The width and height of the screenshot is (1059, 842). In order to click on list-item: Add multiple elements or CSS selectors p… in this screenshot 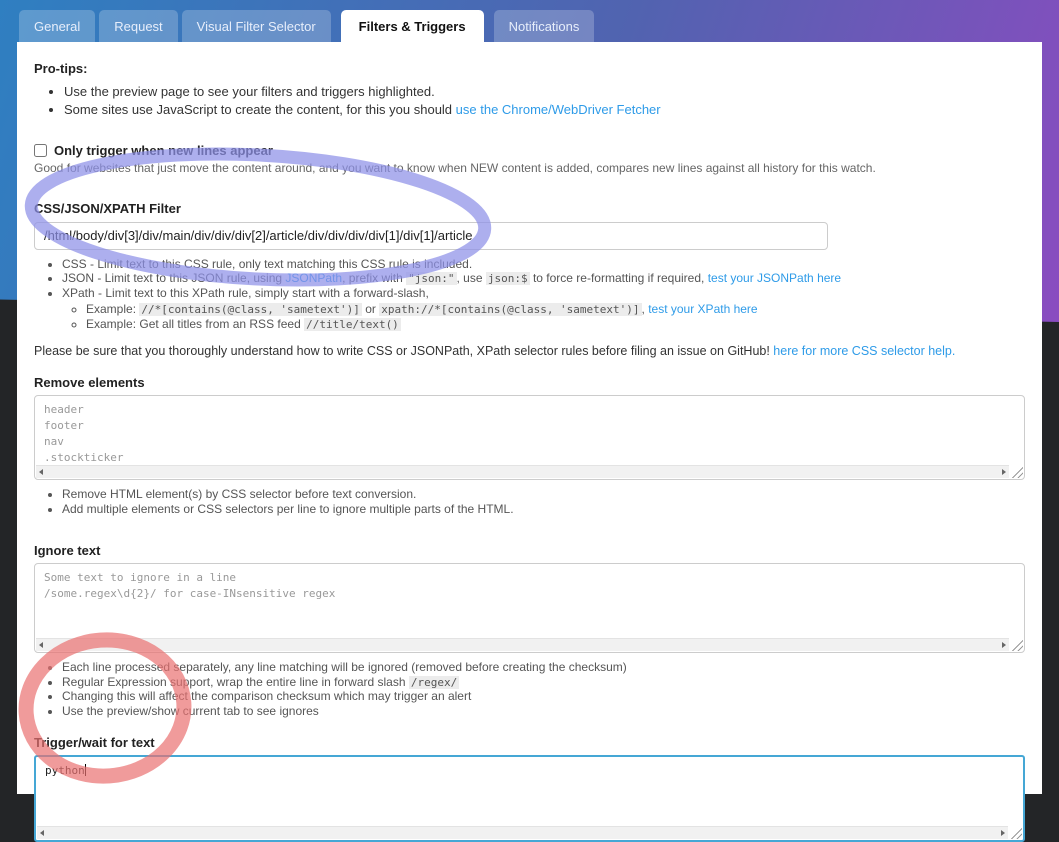, I will do `click(543, 509)`.